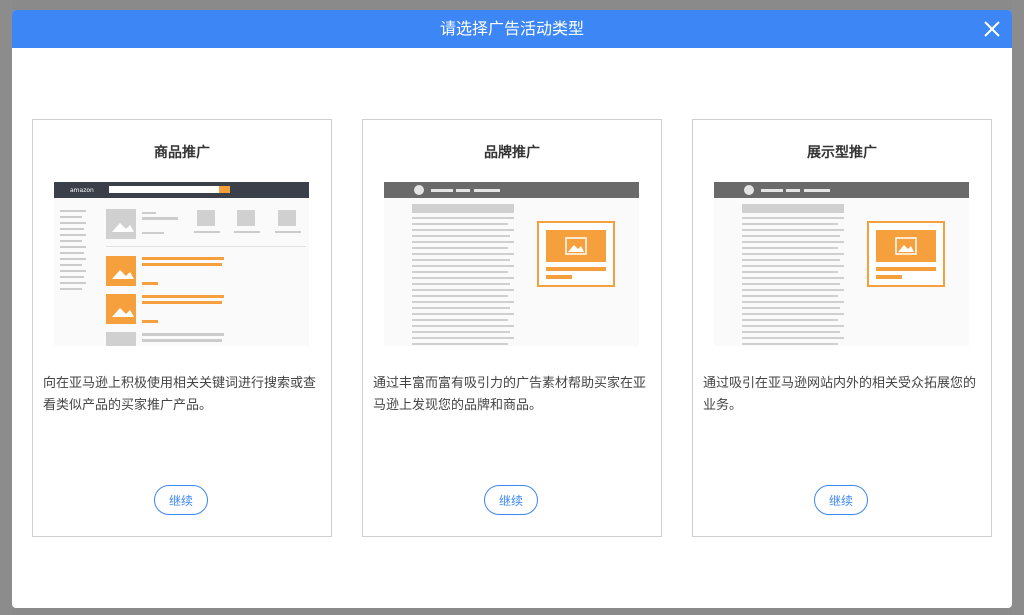 The image size is (1024, 615). What do you see at coordinates (510, 394) in the screenshot?
I see `card-description: 通过丰富而富有吸引力的广告素材帮助买家在亚马逊上发现您的品牌和商品。` at bounding box center [510, 394].